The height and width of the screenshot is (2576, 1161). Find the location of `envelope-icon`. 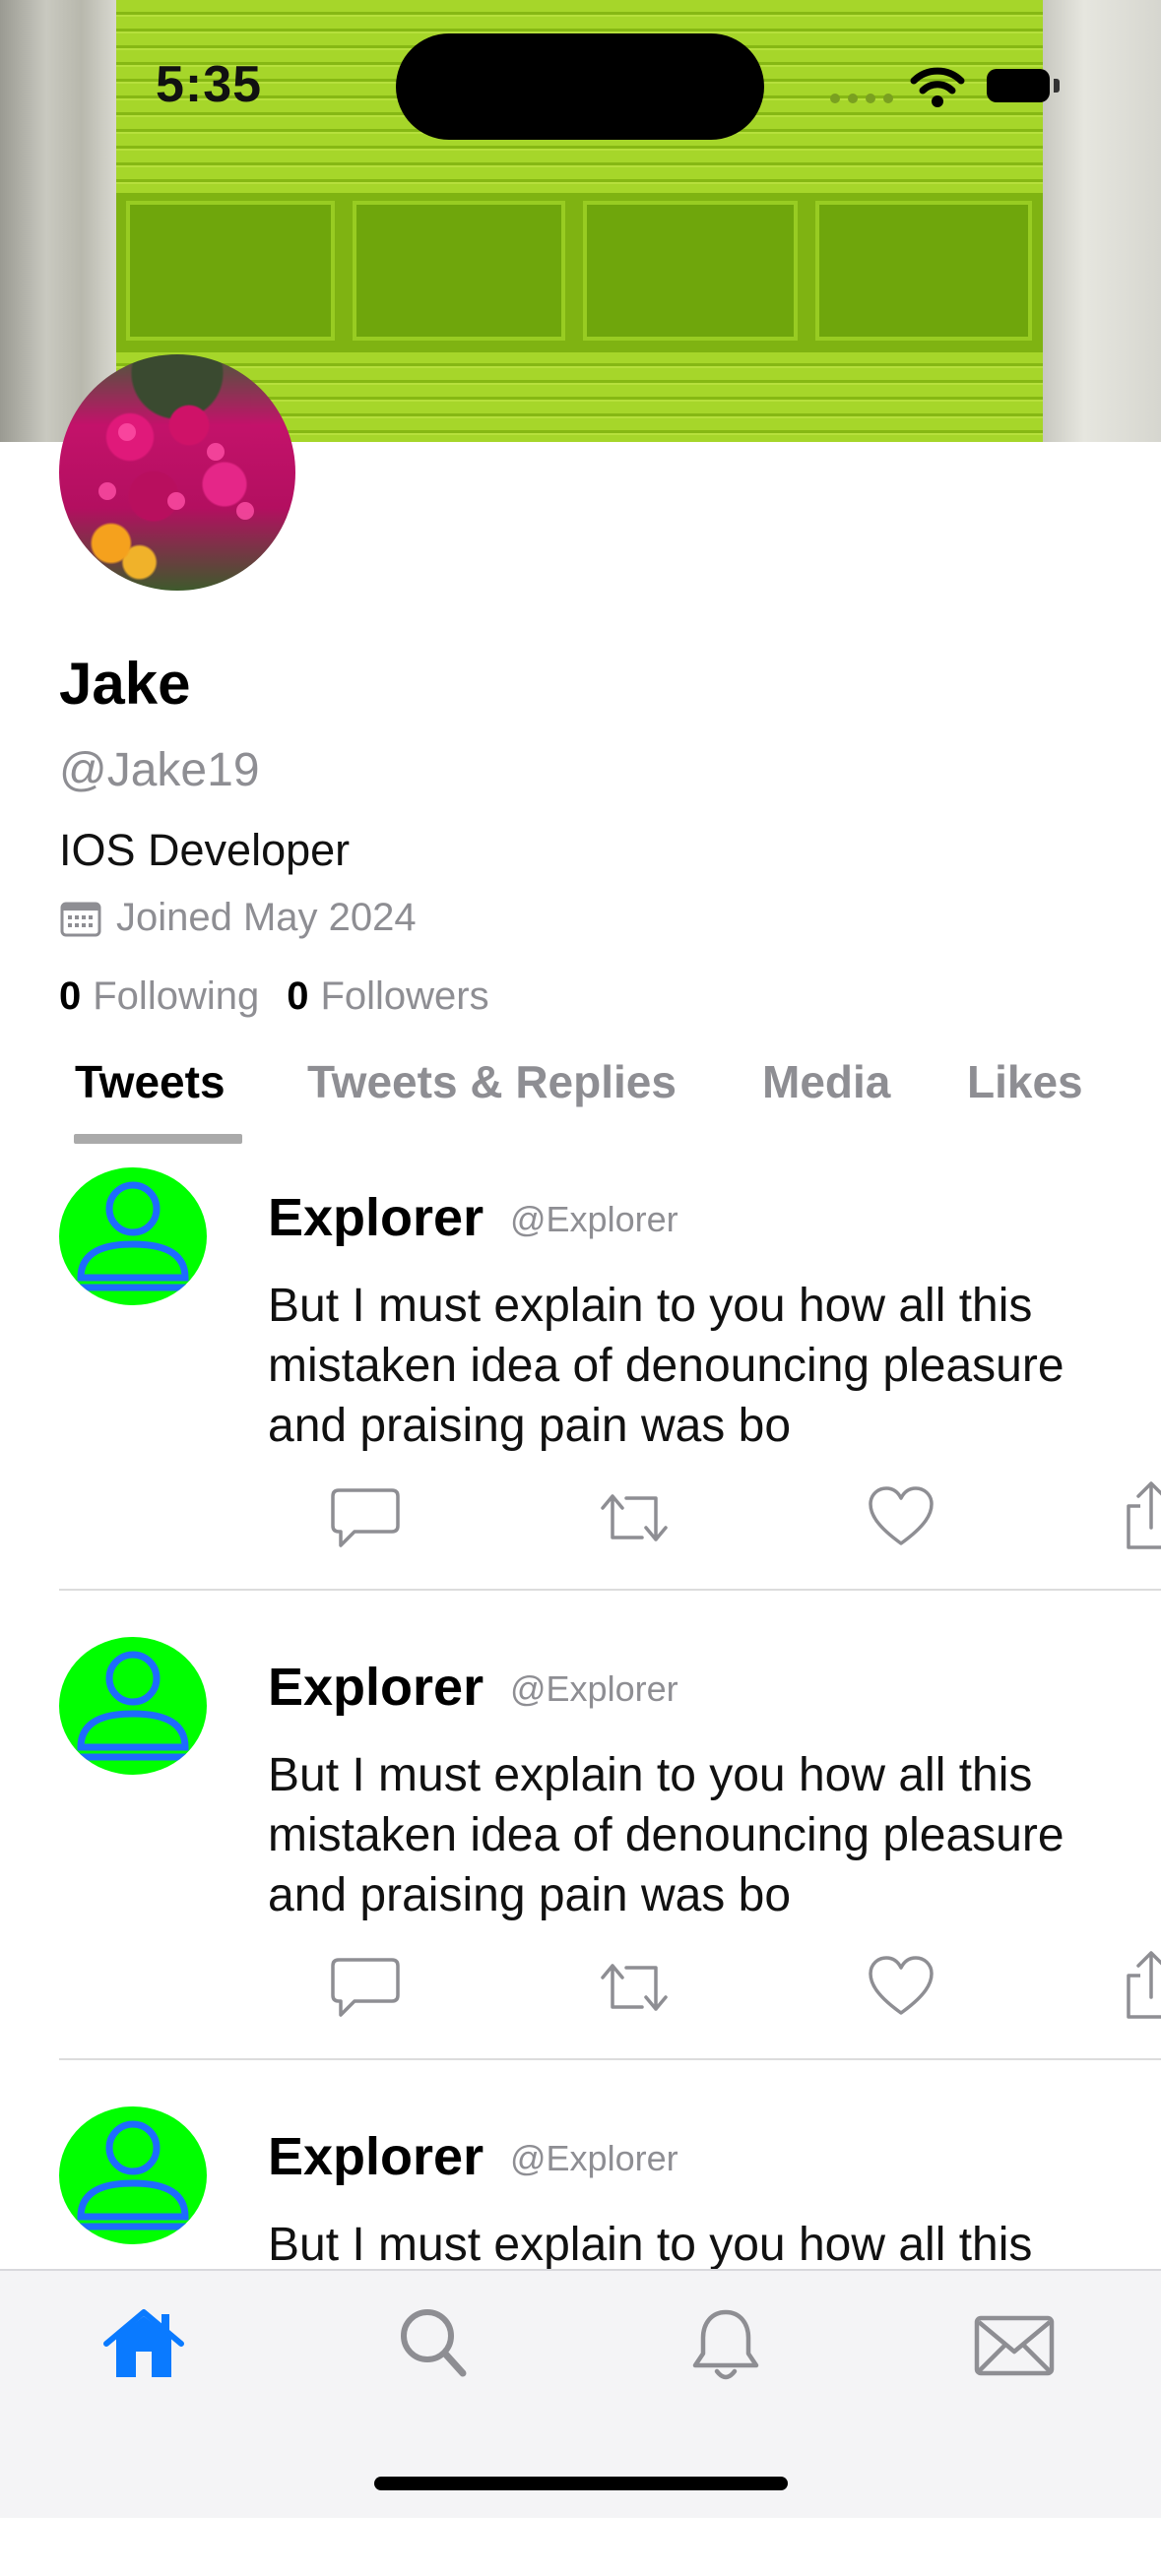

envelope-icon is located at coordinates (1014, 2345).